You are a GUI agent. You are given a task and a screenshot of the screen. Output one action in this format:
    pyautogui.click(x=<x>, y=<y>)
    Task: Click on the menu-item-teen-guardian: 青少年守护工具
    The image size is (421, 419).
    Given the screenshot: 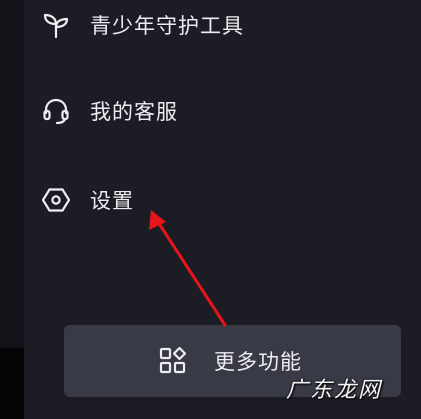 What is the action you would take?
    pyautogui.click(x=142, y=25)
    